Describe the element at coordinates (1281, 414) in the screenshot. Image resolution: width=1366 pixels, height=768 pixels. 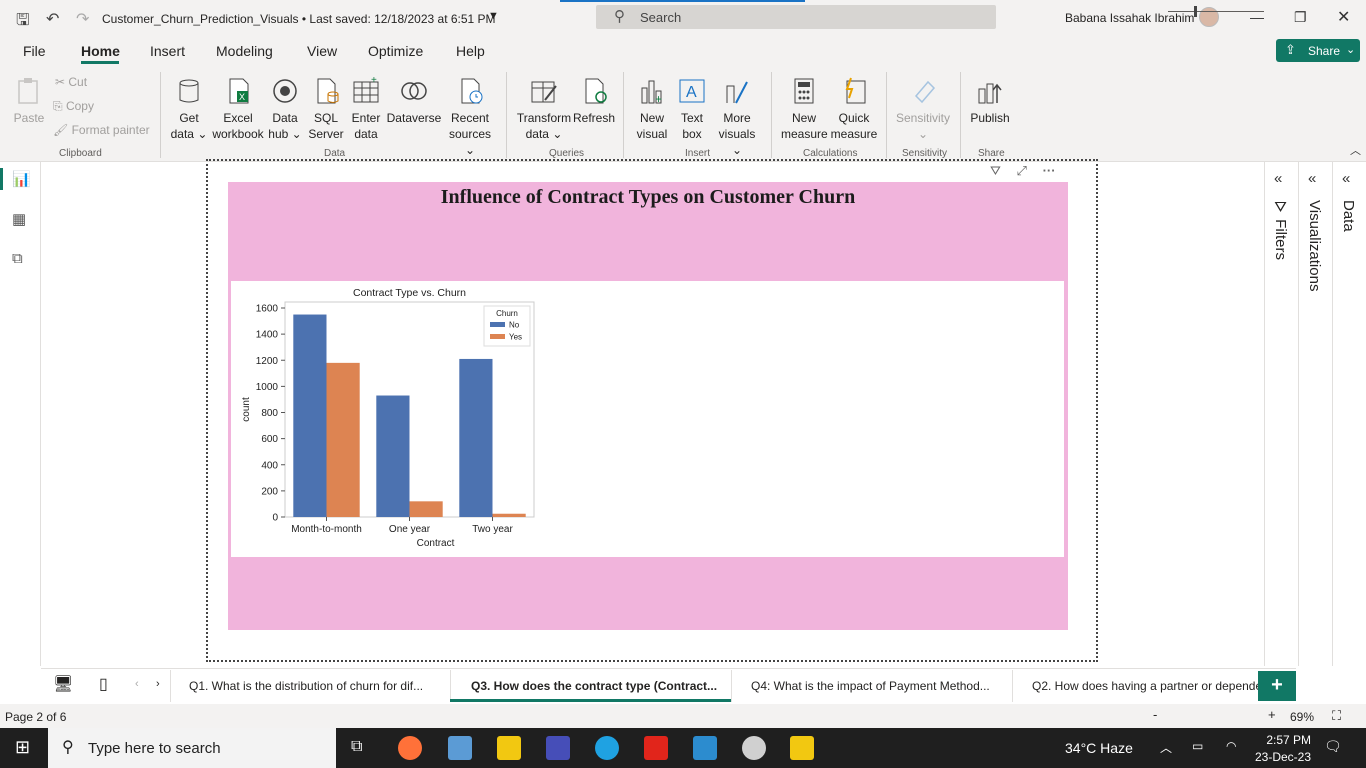
I see `filters-pane: « ⛛ Filters` at that location.